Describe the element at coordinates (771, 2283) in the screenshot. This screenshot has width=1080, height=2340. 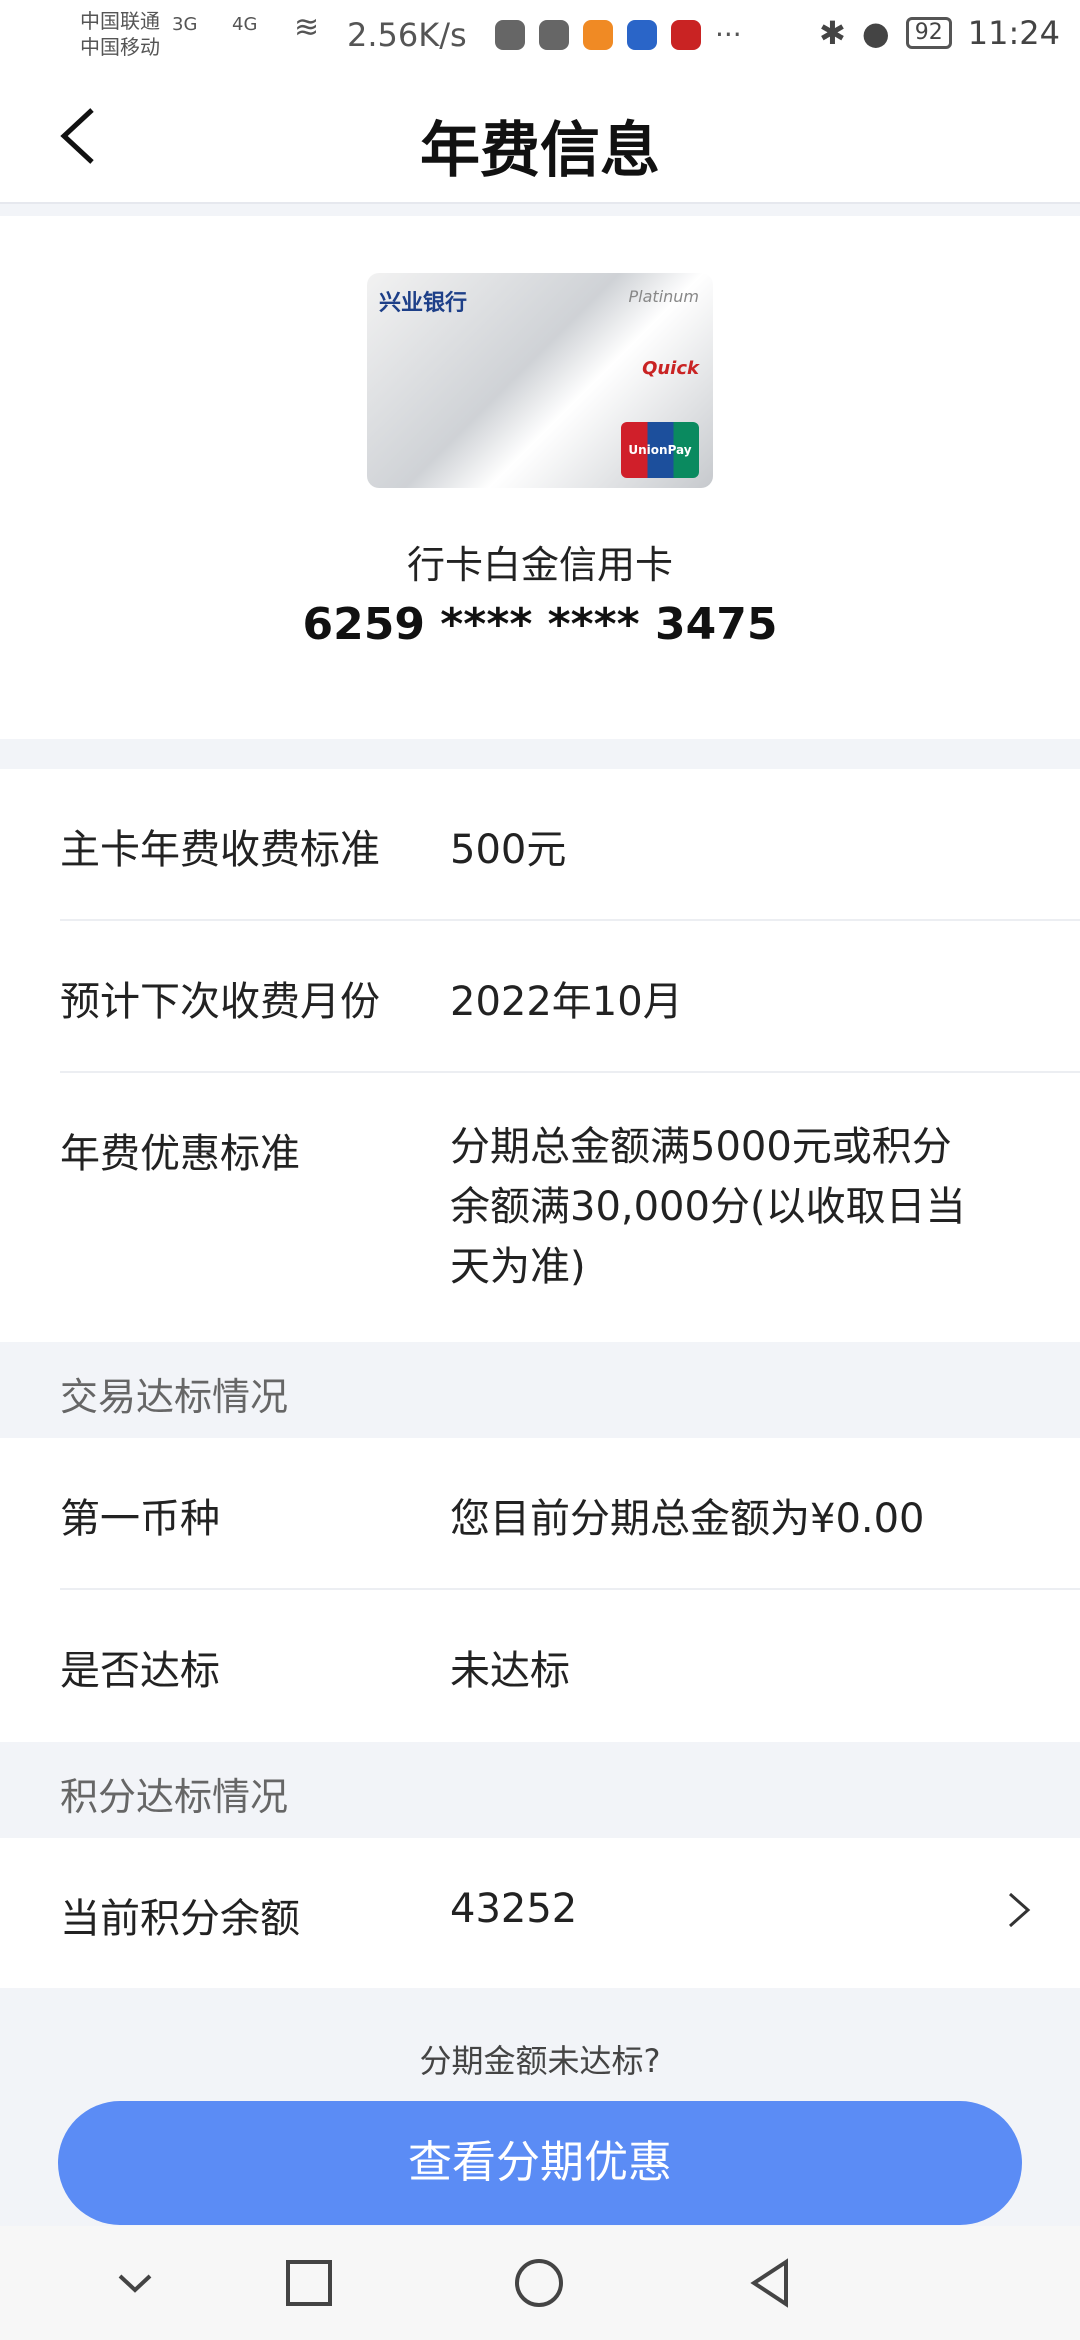
I see `nav-back-icon` at that location.